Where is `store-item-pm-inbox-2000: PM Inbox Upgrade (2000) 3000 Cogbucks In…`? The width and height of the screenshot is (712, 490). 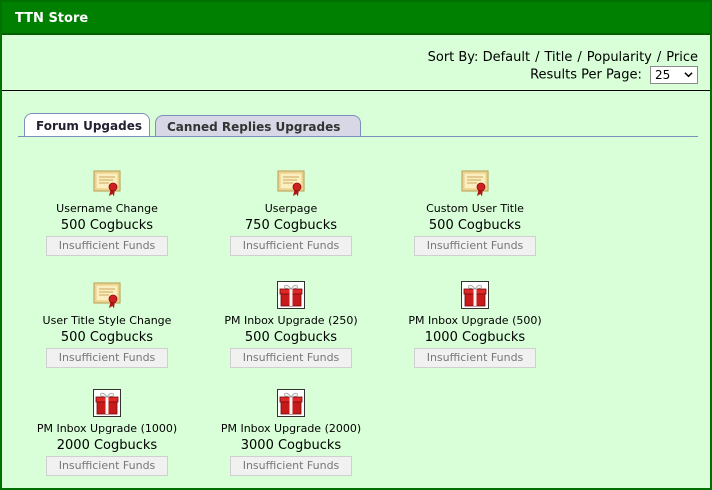 store-item-pm-inbox-2000: PM Inbox Upgrade (2000) 3000 Cogbucks In… is located at coordinates (291, 432).